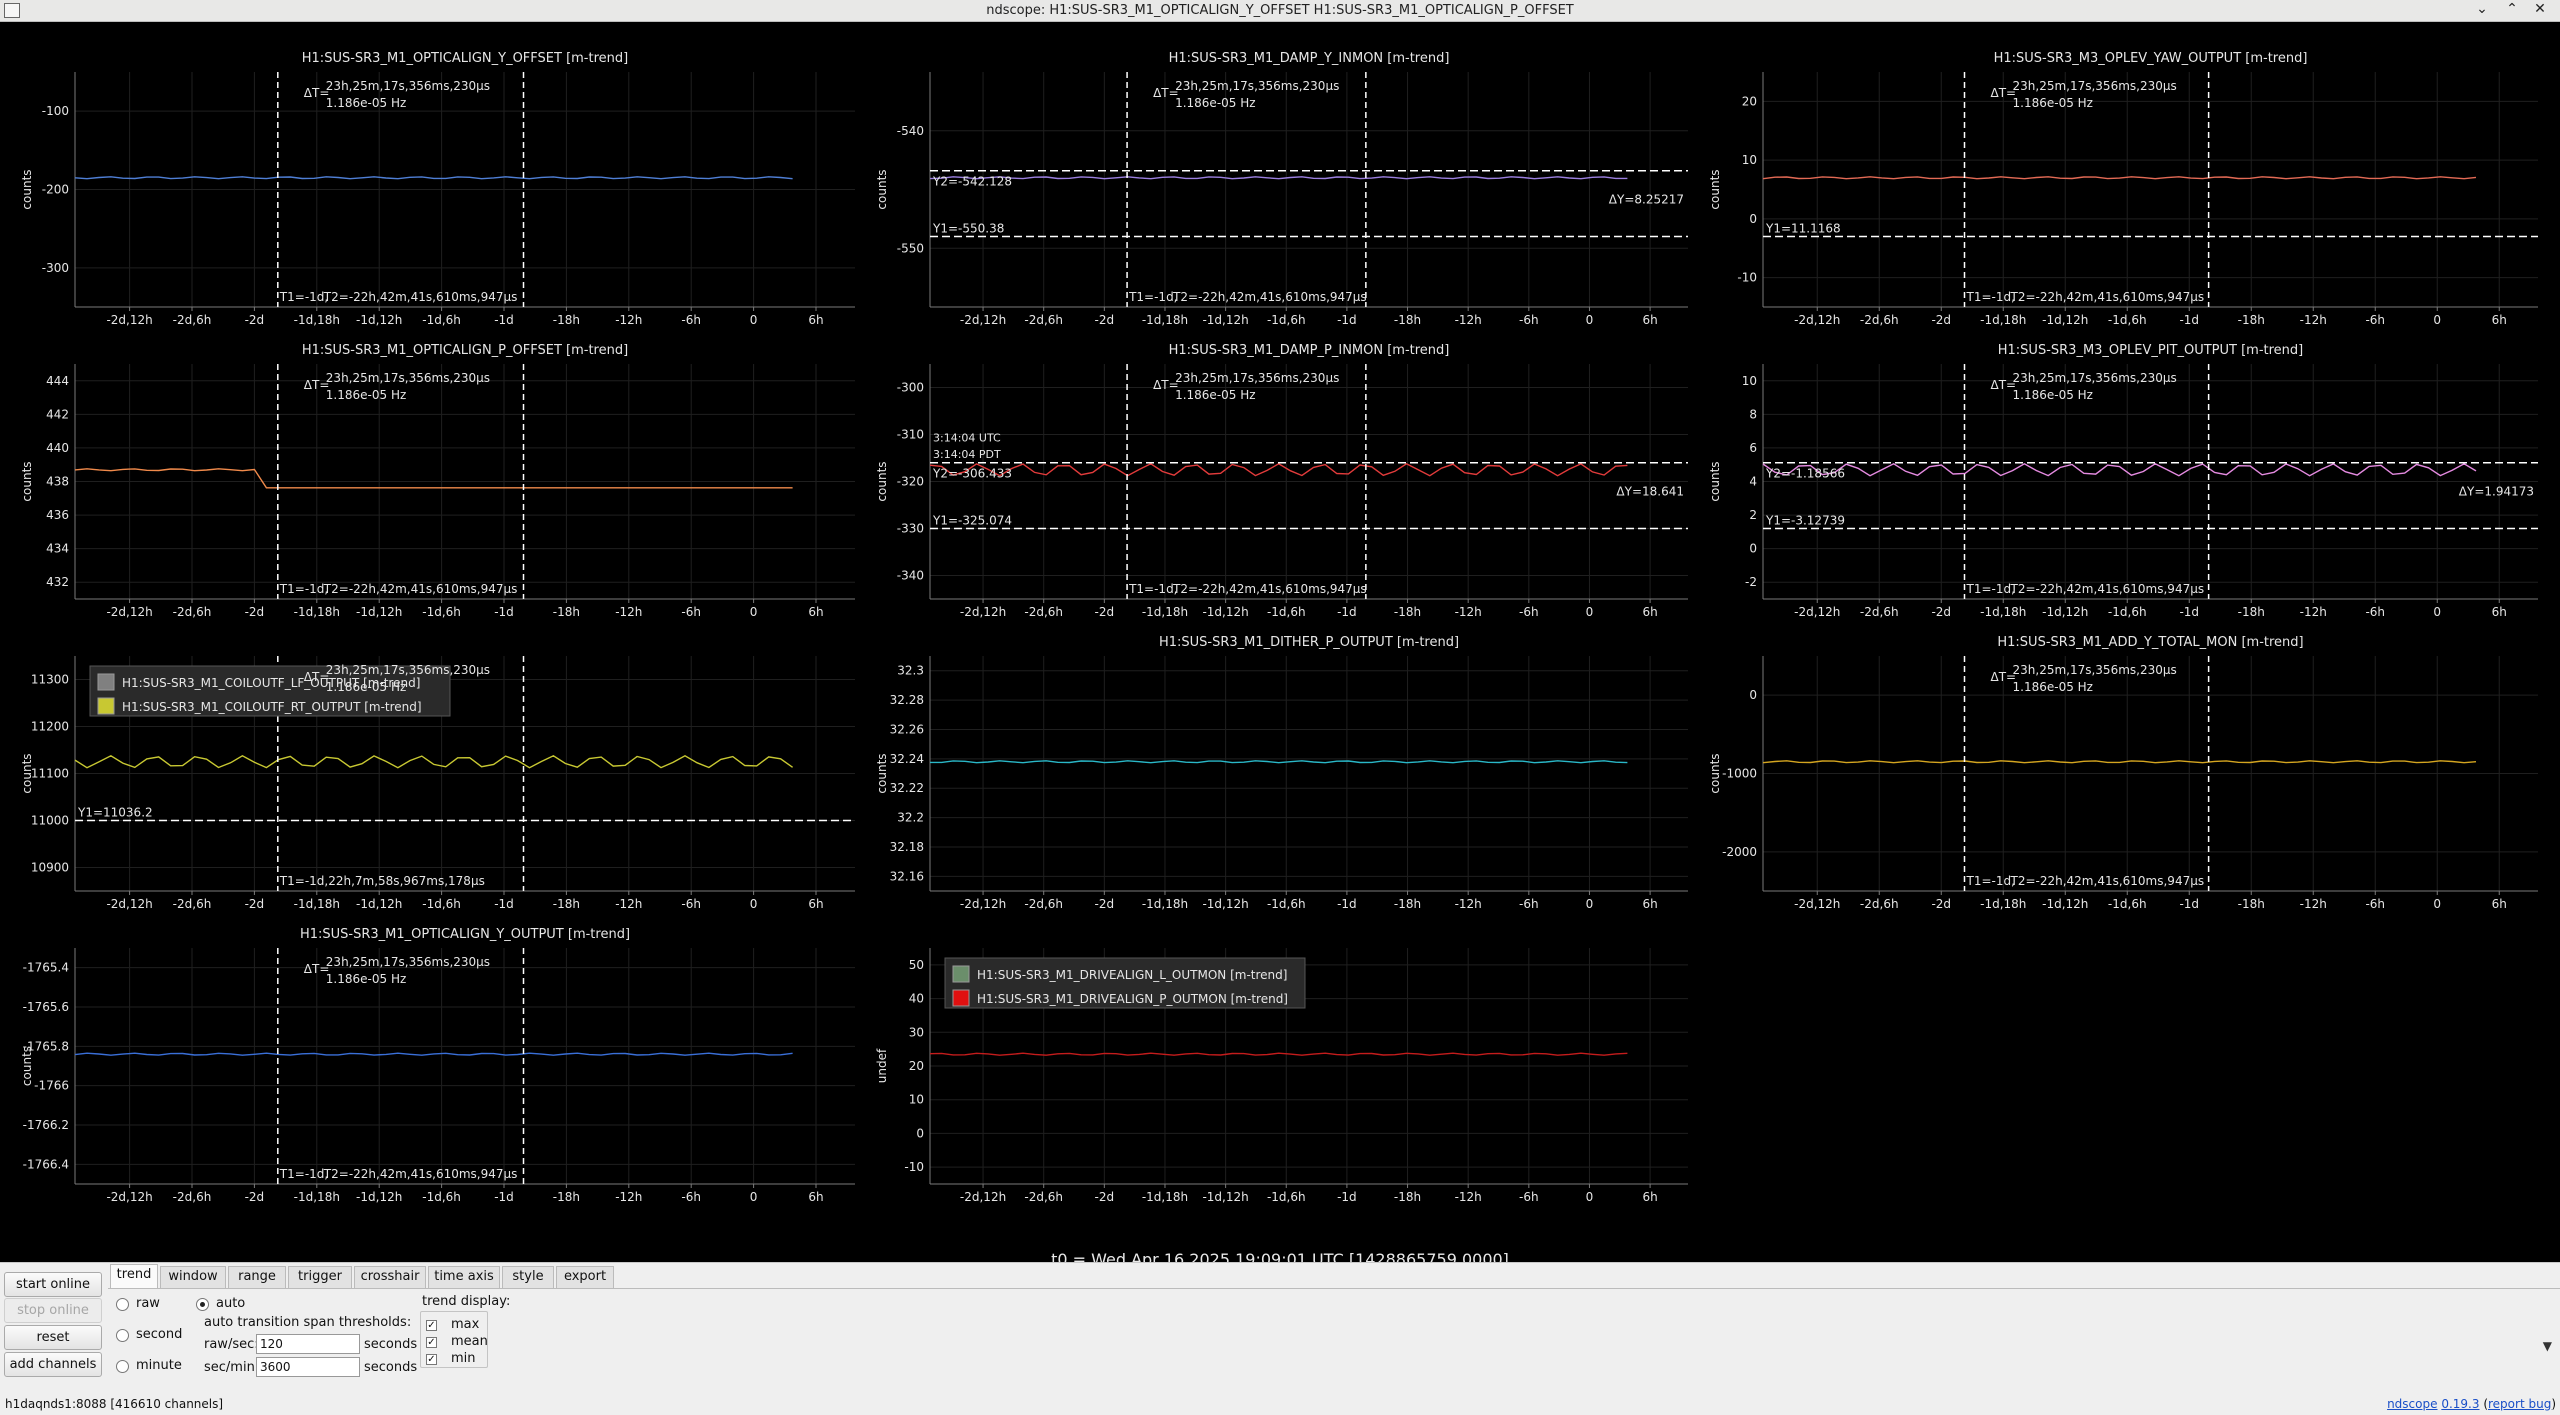 This screenshot has width=2560, height=1415. What do you see at coordinates (391, 1367) in the screenshot?
I see `sec-min-unit: seconds` at bounding box center [391, 1367].